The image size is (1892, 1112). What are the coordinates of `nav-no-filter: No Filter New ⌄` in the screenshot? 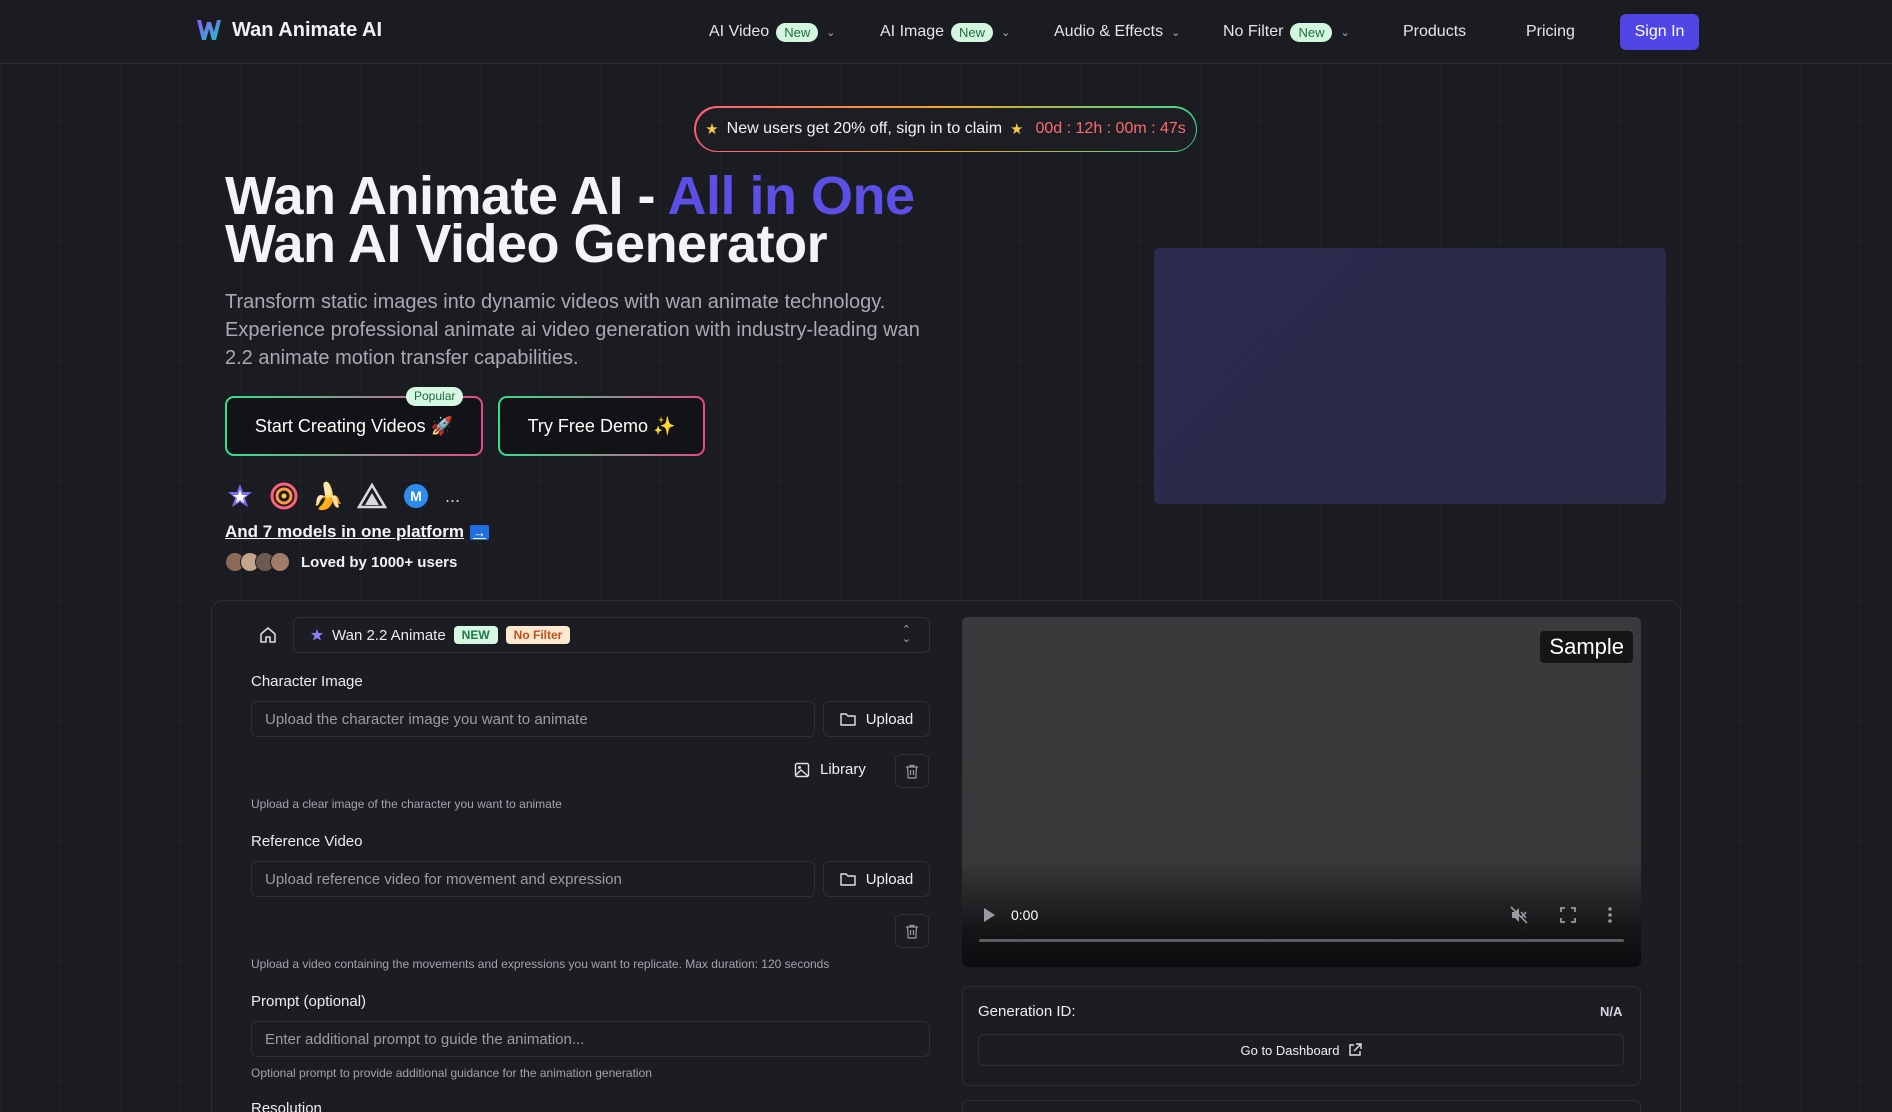 It's located at (1286, 32).